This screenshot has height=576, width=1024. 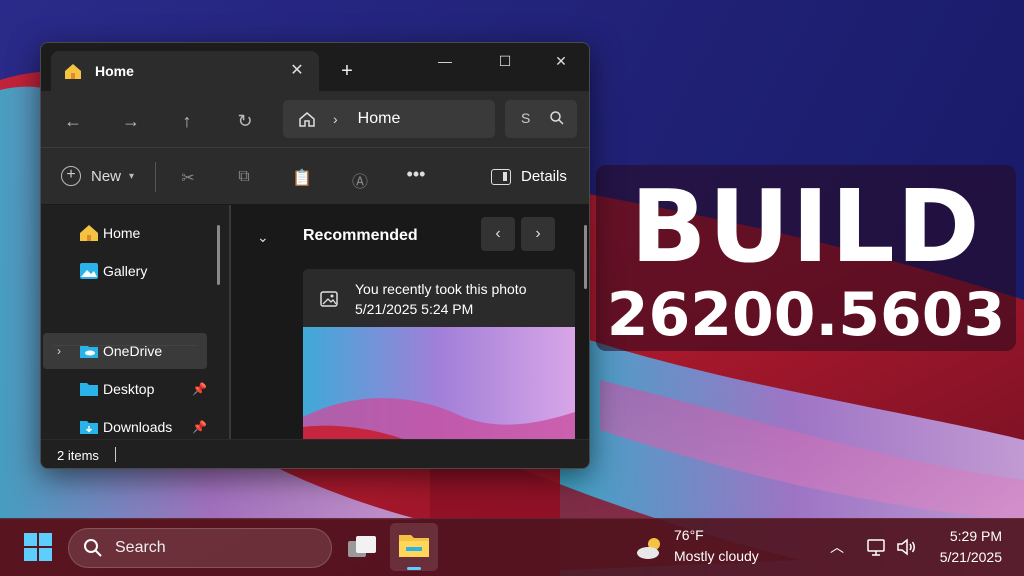 I want to click on show-hidden-icons-chevron: ︿, so click(x=837, y=547).